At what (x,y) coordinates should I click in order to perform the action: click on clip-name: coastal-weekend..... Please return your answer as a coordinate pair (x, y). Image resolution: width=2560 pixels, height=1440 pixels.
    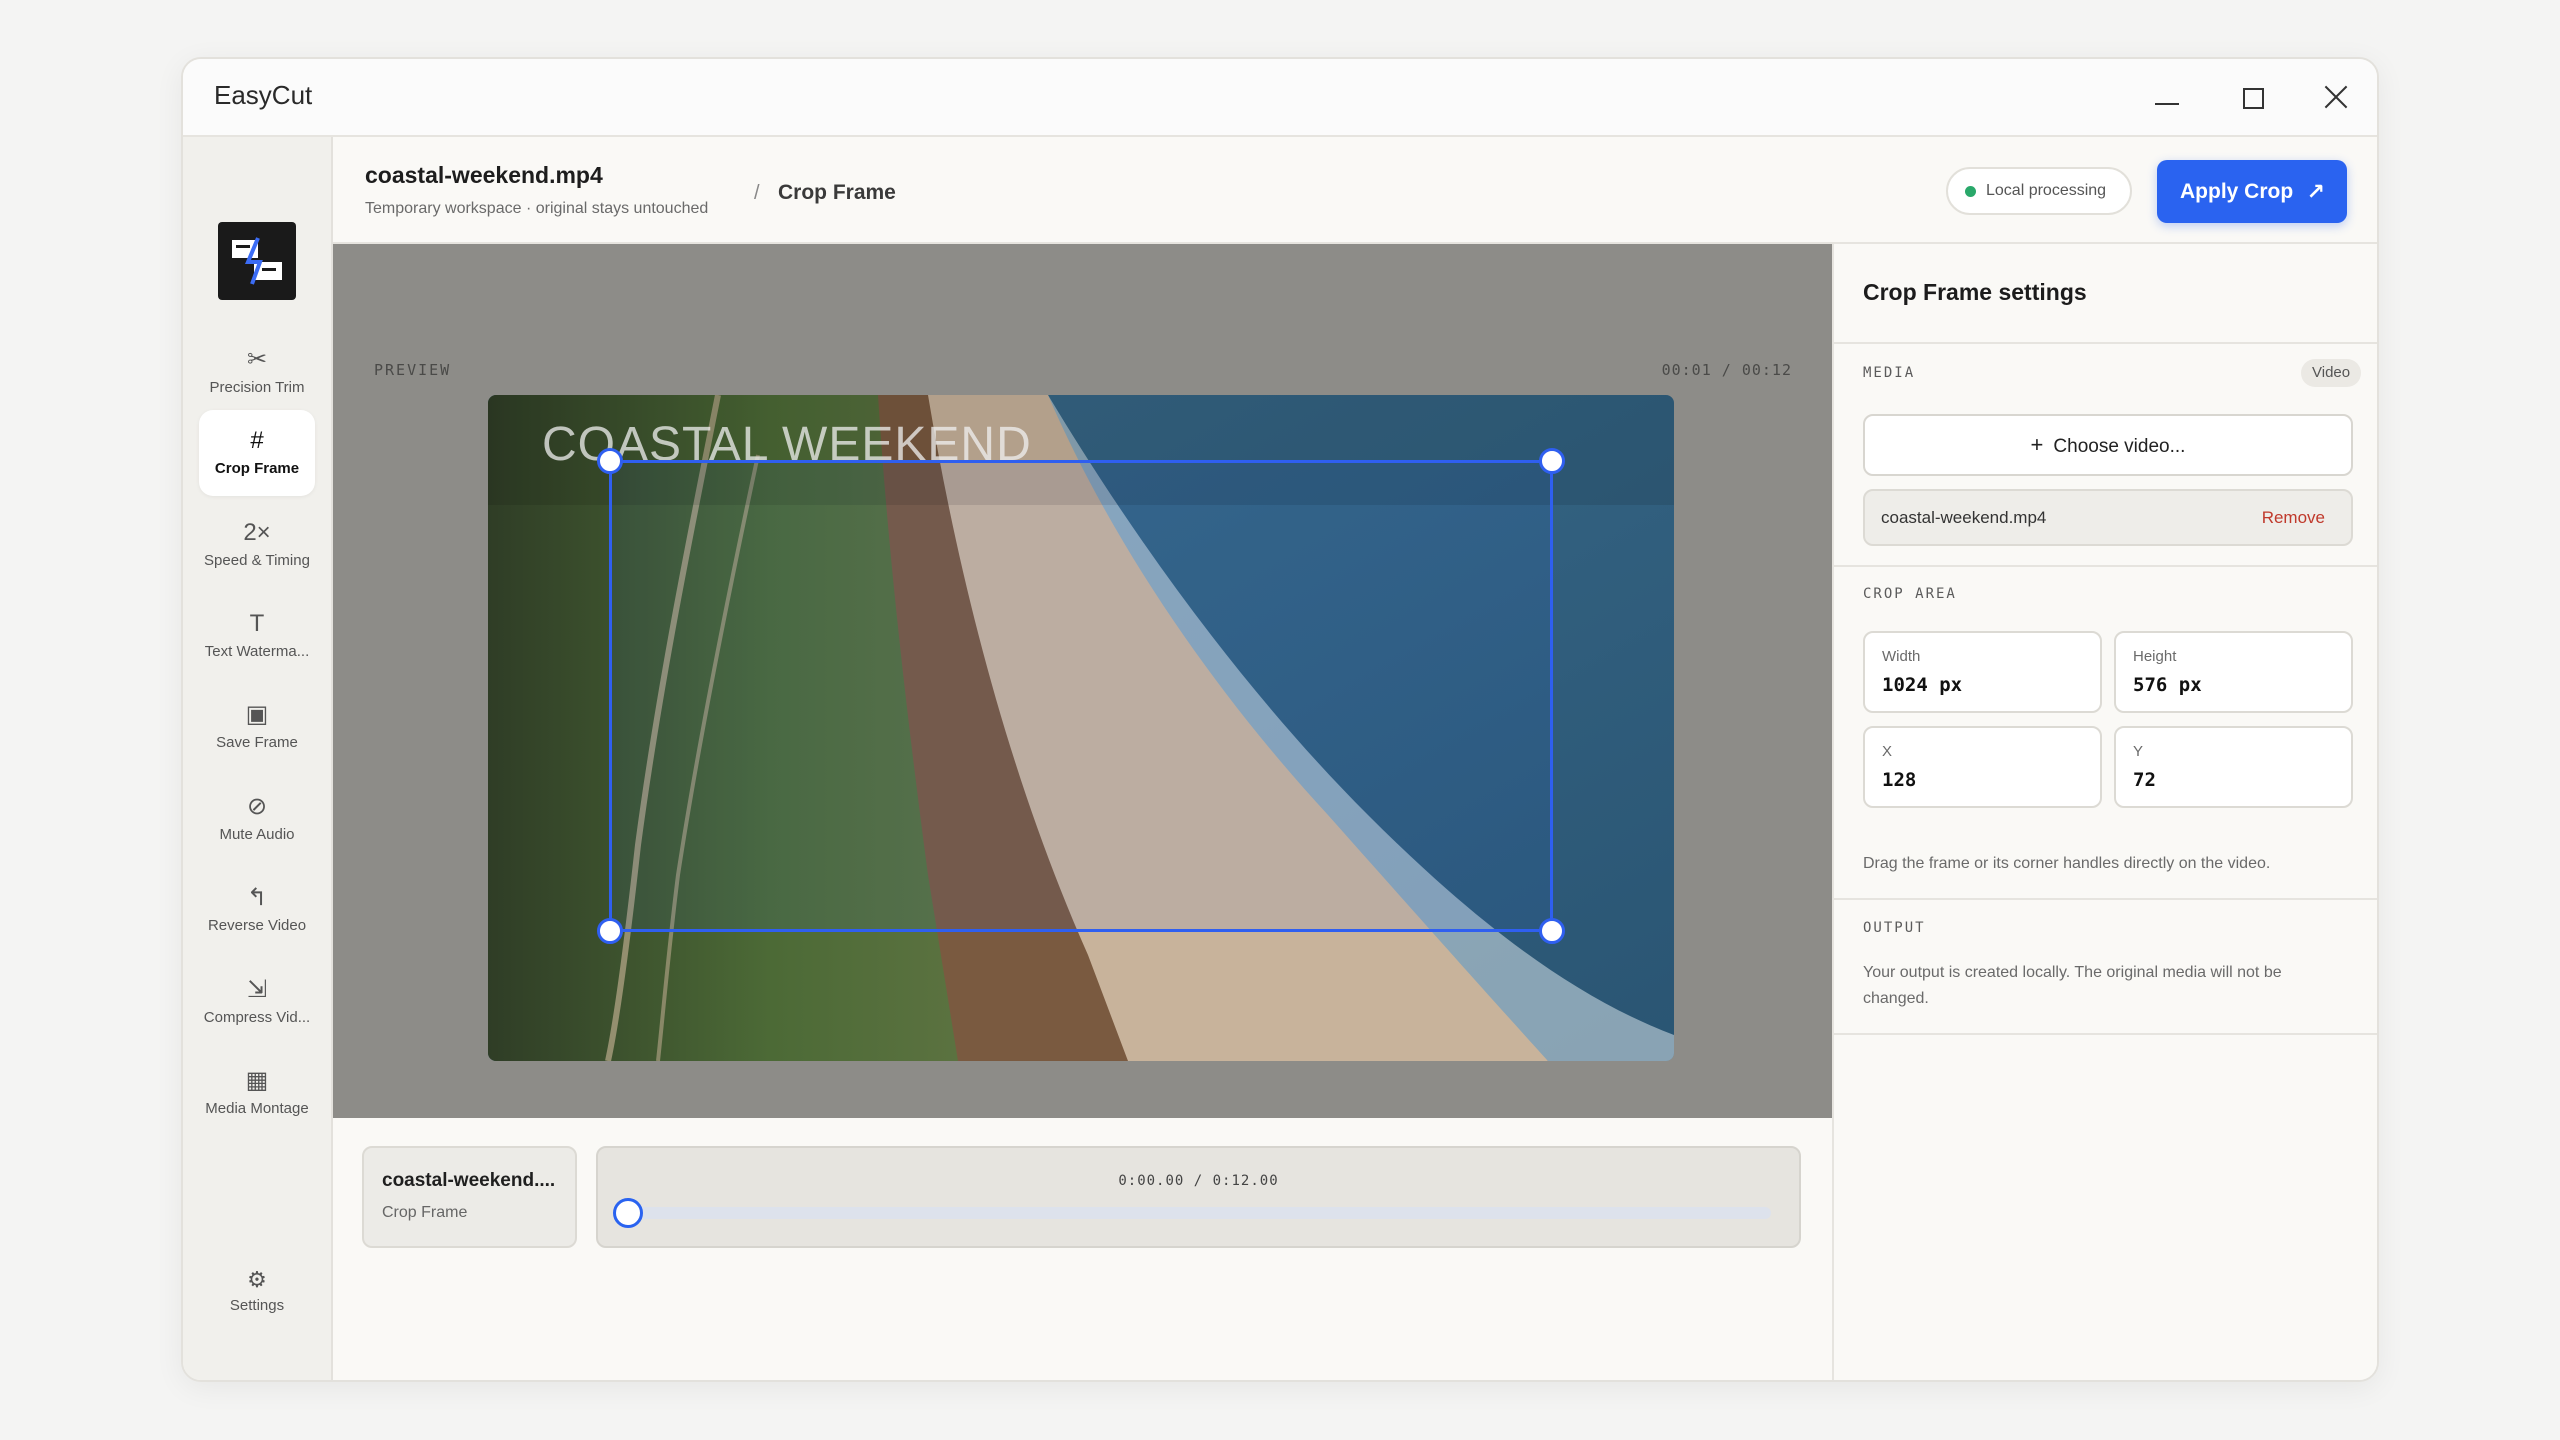
    Looking at the image, I should click on (469, 1180).